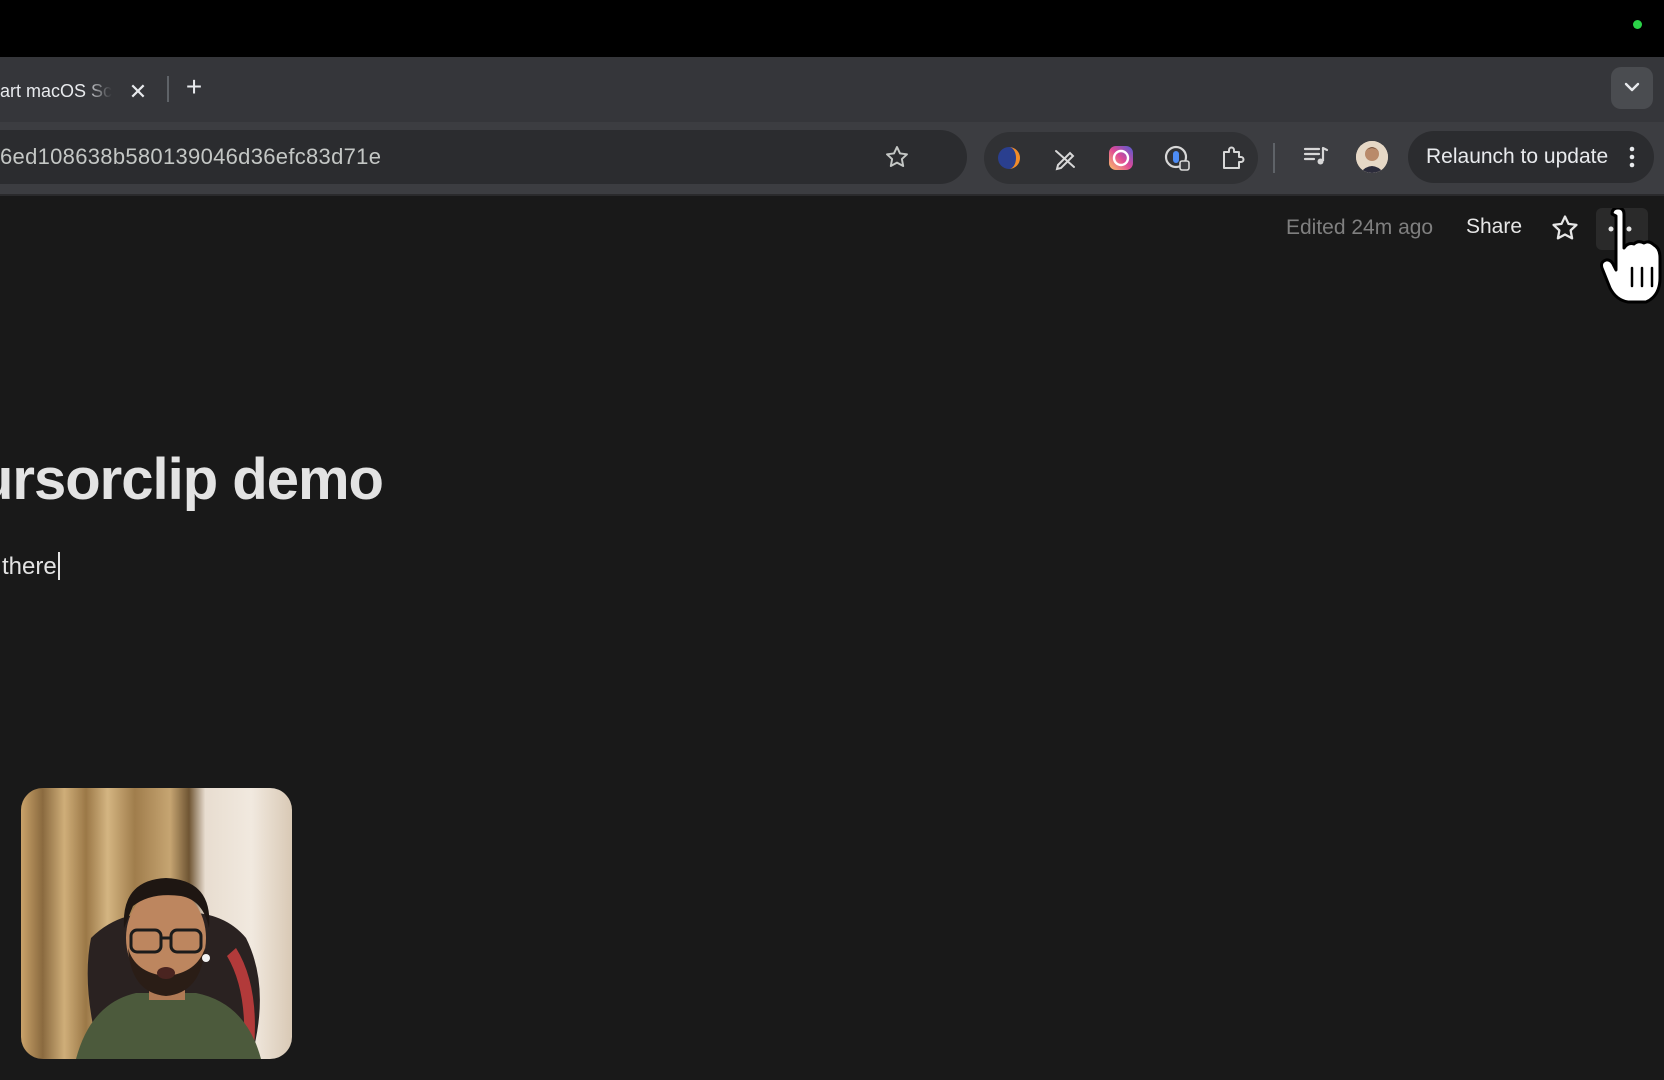  Describe the element at coordinates (1274, 158) in the screenshot. I see `toolbar-separator` at that location.